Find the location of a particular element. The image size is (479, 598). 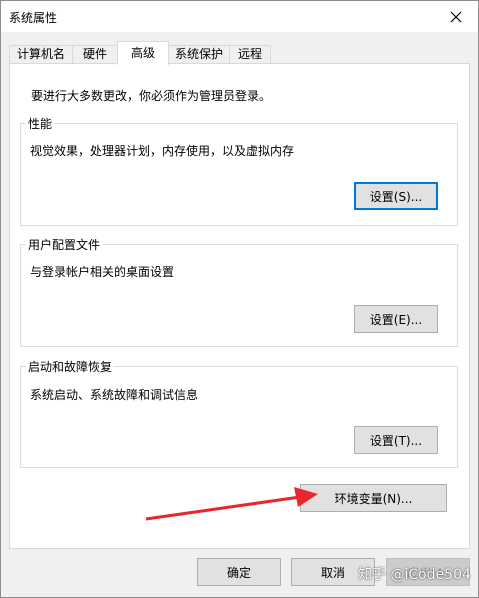

close-button is located at coordinates (455, 16).